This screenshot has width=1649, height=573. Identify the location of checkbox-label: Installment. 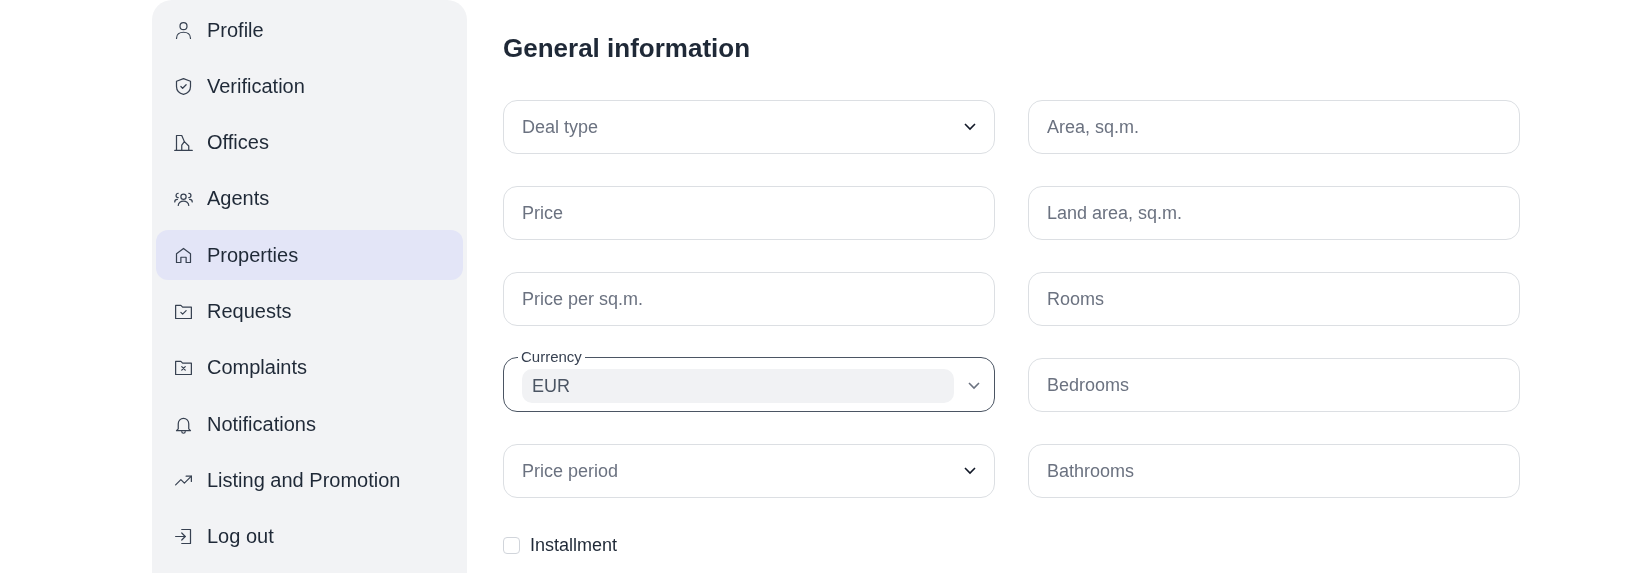
(574, 545).